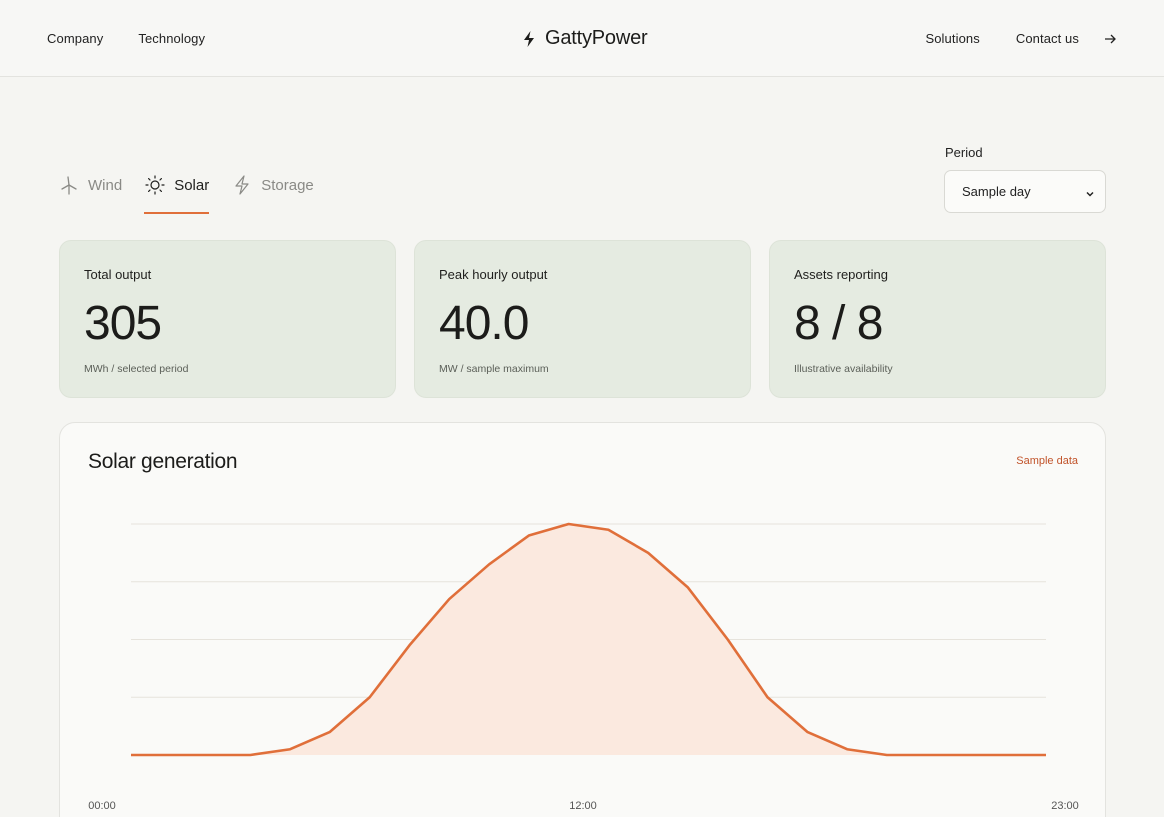 This screenshot has height=817, width=1164. I want to click on nav-contact-link: Contact us, so click(1047, 38).